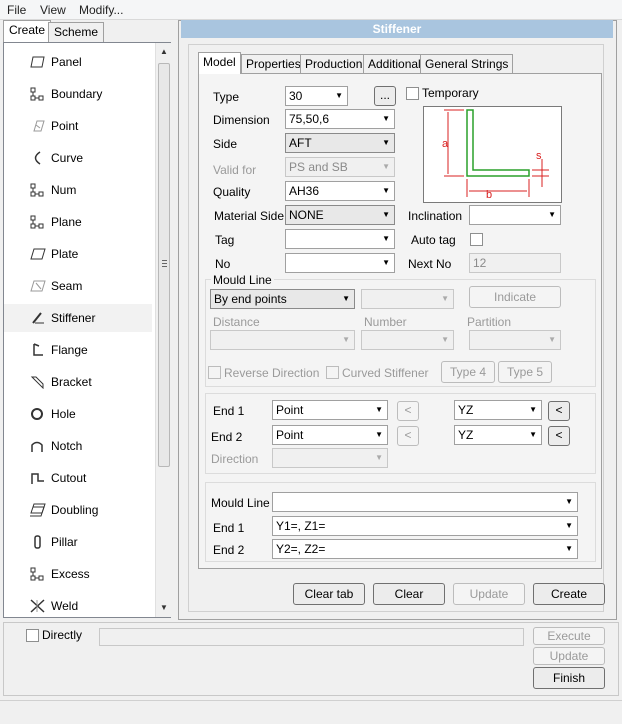  What do you see at coordinates (498, 410) in the screenshot?
I see `end1-plane-combo: YZ ▼` at bounding box center [498, 410].